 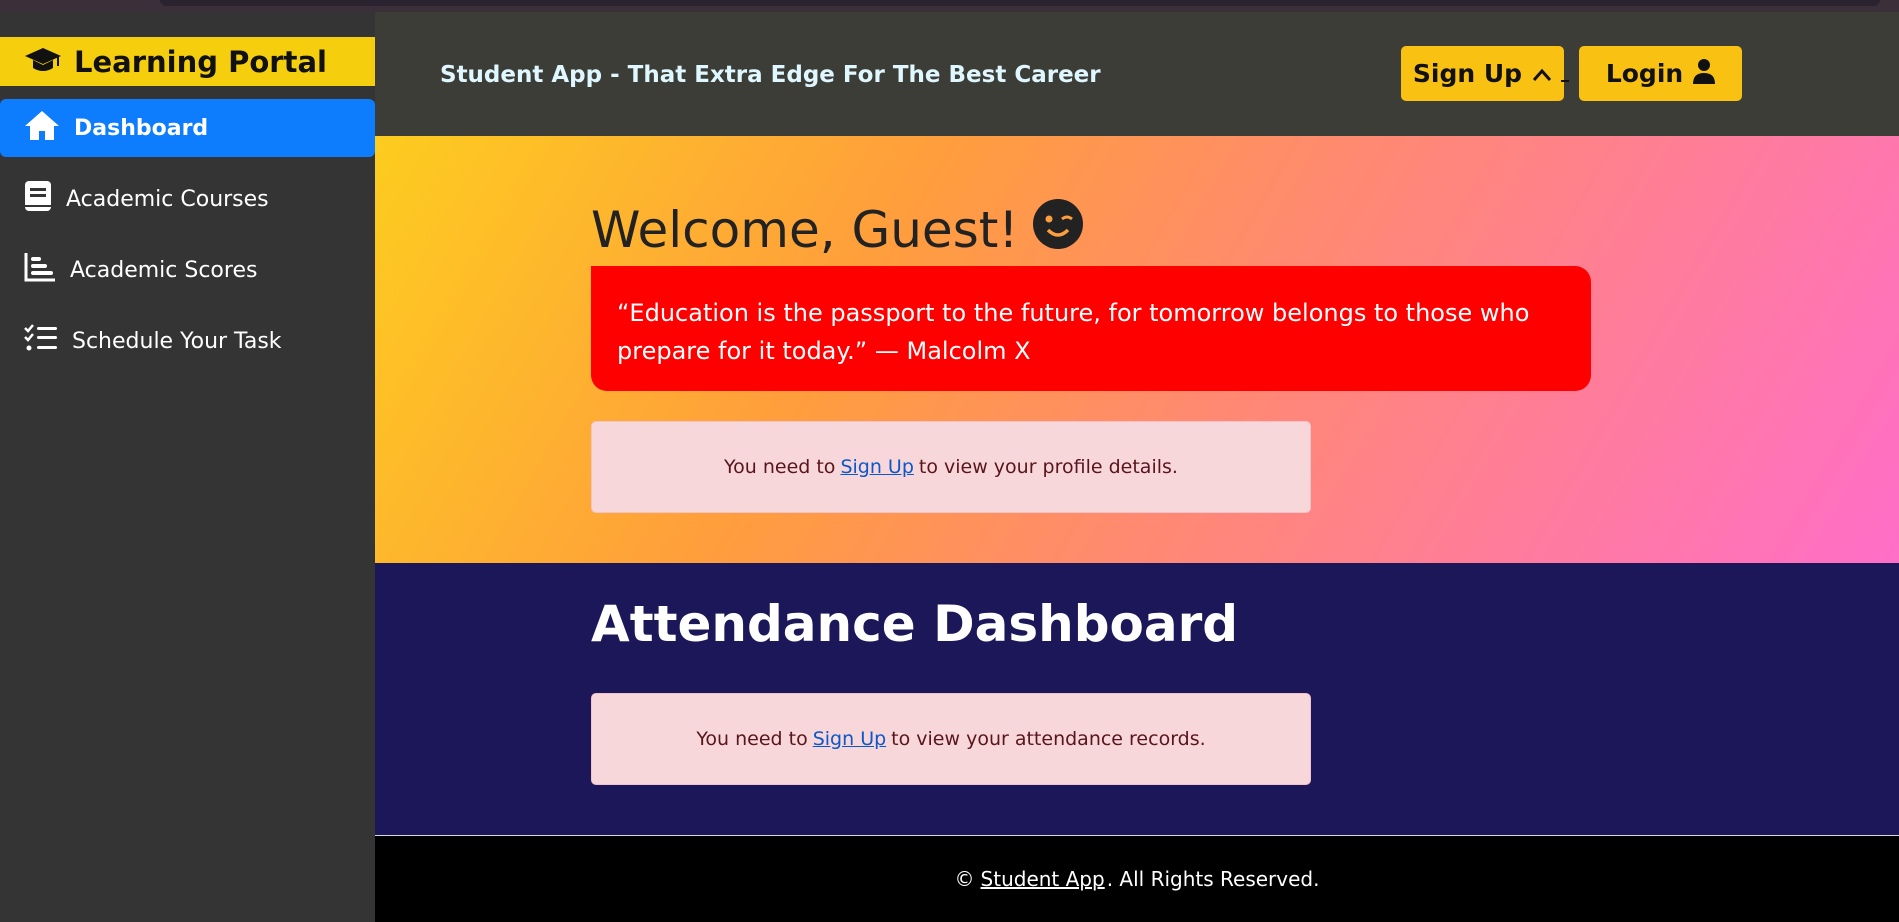 I want to click on browser-top-strip, so click(x=949, y=6).